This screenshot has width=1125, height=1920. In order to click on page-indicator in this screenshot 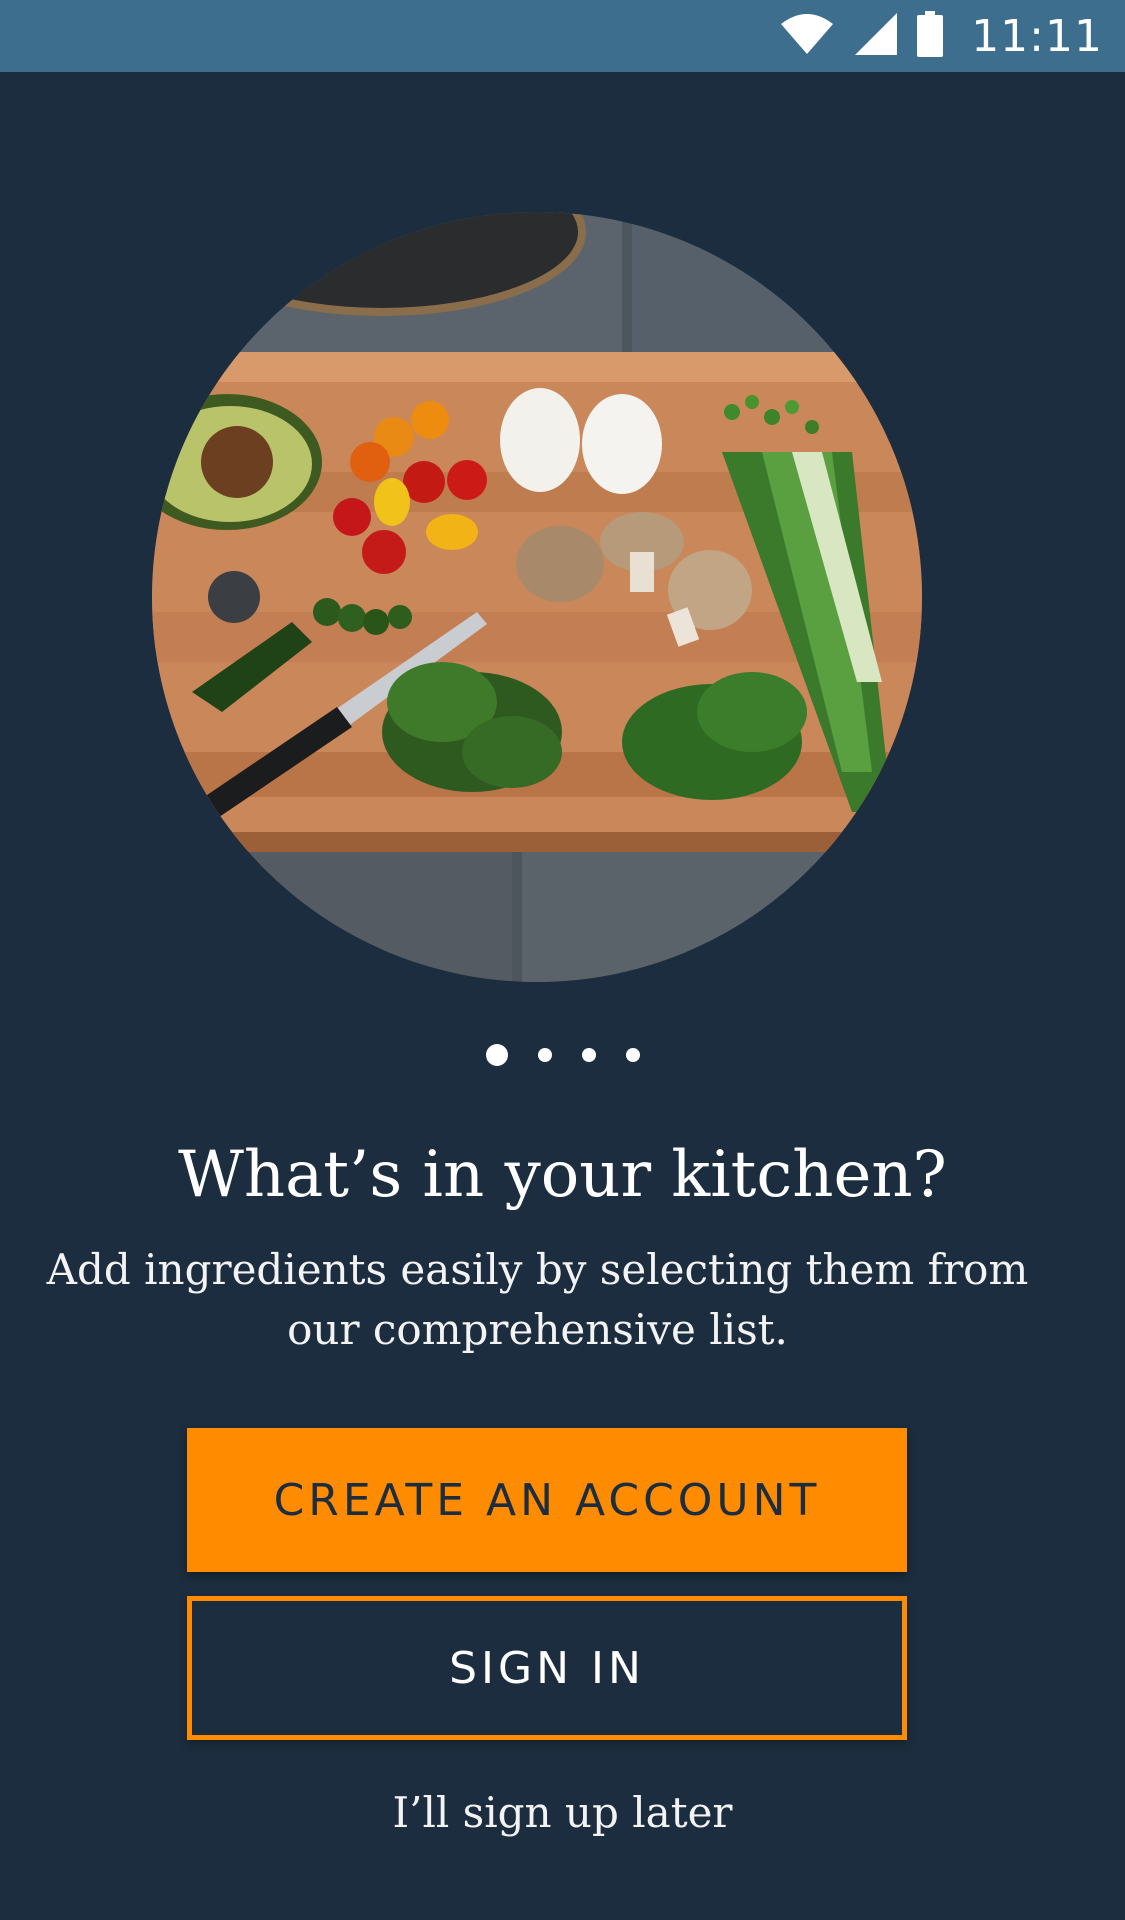, I will do `click(562, 1055)`.